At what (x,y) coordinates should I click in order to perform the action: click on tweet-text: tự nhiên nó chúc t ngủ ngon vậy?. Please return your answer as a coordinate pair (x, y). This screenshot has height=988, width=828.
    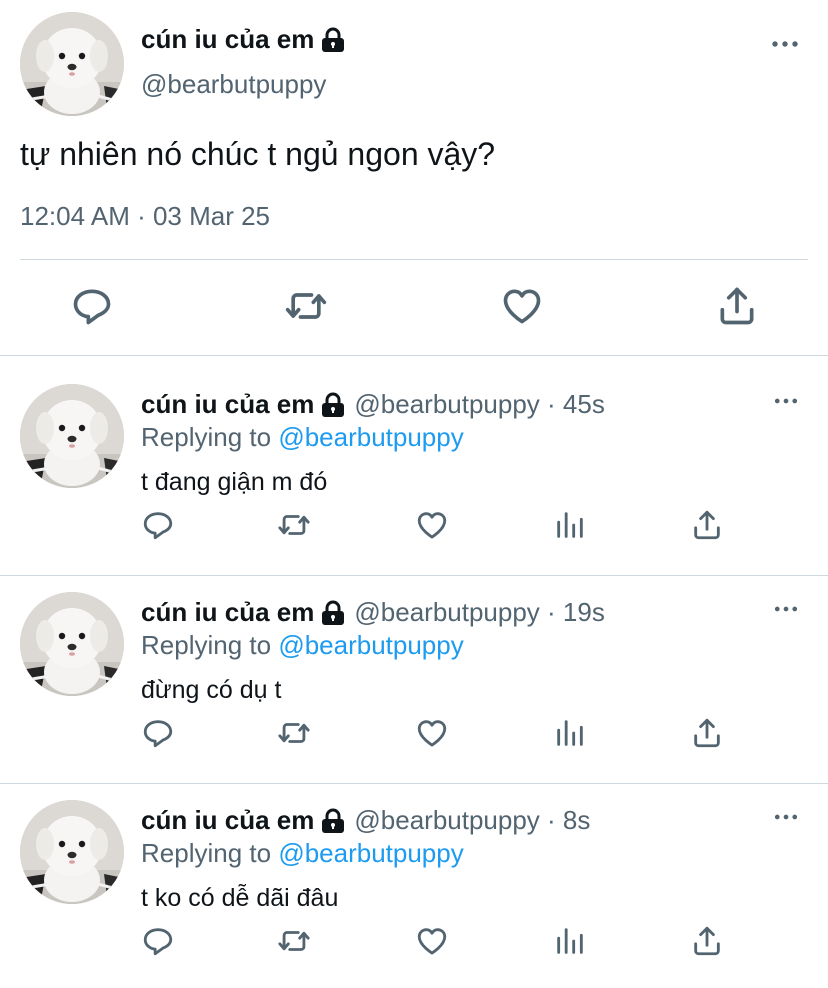
    Looking at the image, I should click on (258, 154).